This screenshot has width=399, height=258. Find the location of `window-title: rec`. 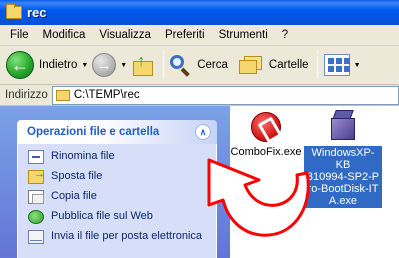

window-title: rec is located at coordinates (37, 12).